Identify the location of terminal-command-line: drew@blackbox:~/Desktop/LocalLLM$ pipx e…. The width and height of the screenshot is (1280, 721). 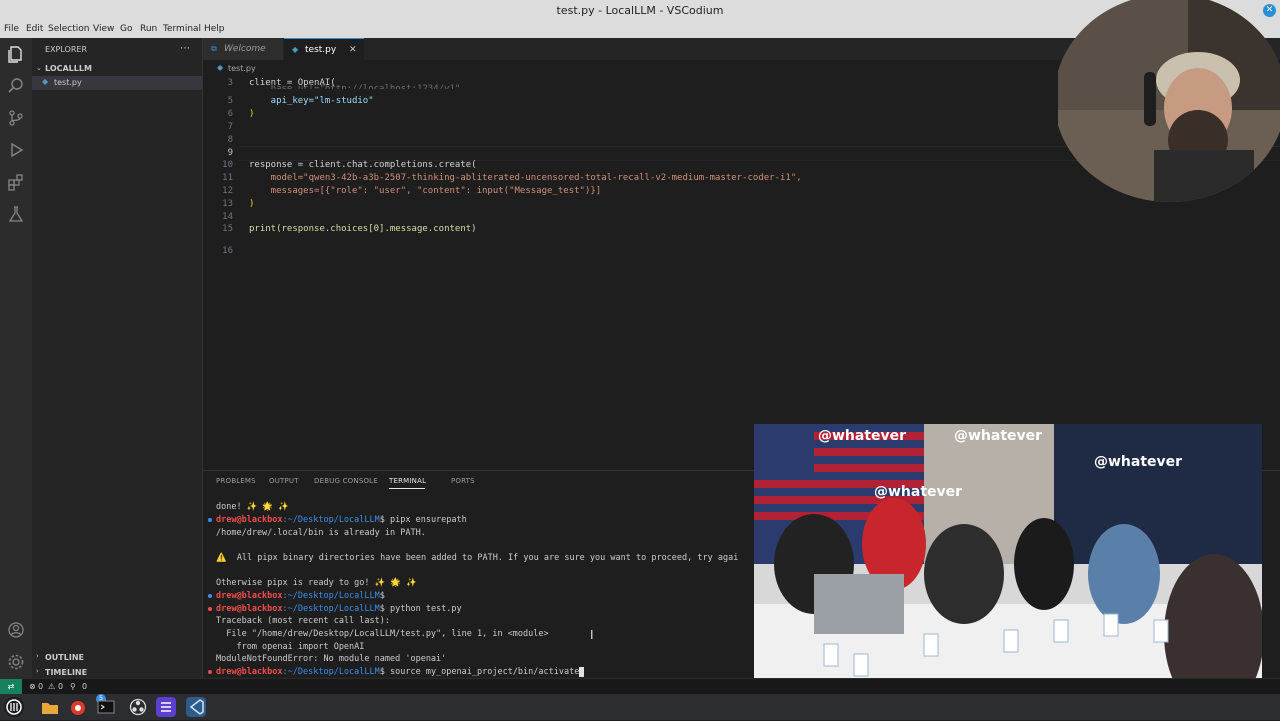
(341, 520).